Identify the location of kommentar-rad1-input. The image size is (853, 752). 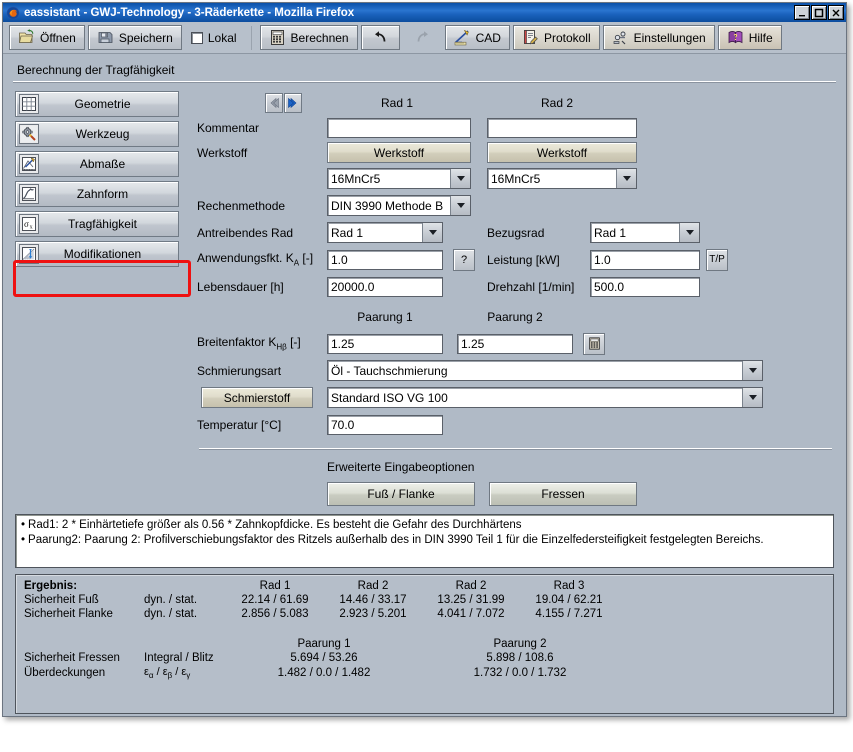
(399, 127).